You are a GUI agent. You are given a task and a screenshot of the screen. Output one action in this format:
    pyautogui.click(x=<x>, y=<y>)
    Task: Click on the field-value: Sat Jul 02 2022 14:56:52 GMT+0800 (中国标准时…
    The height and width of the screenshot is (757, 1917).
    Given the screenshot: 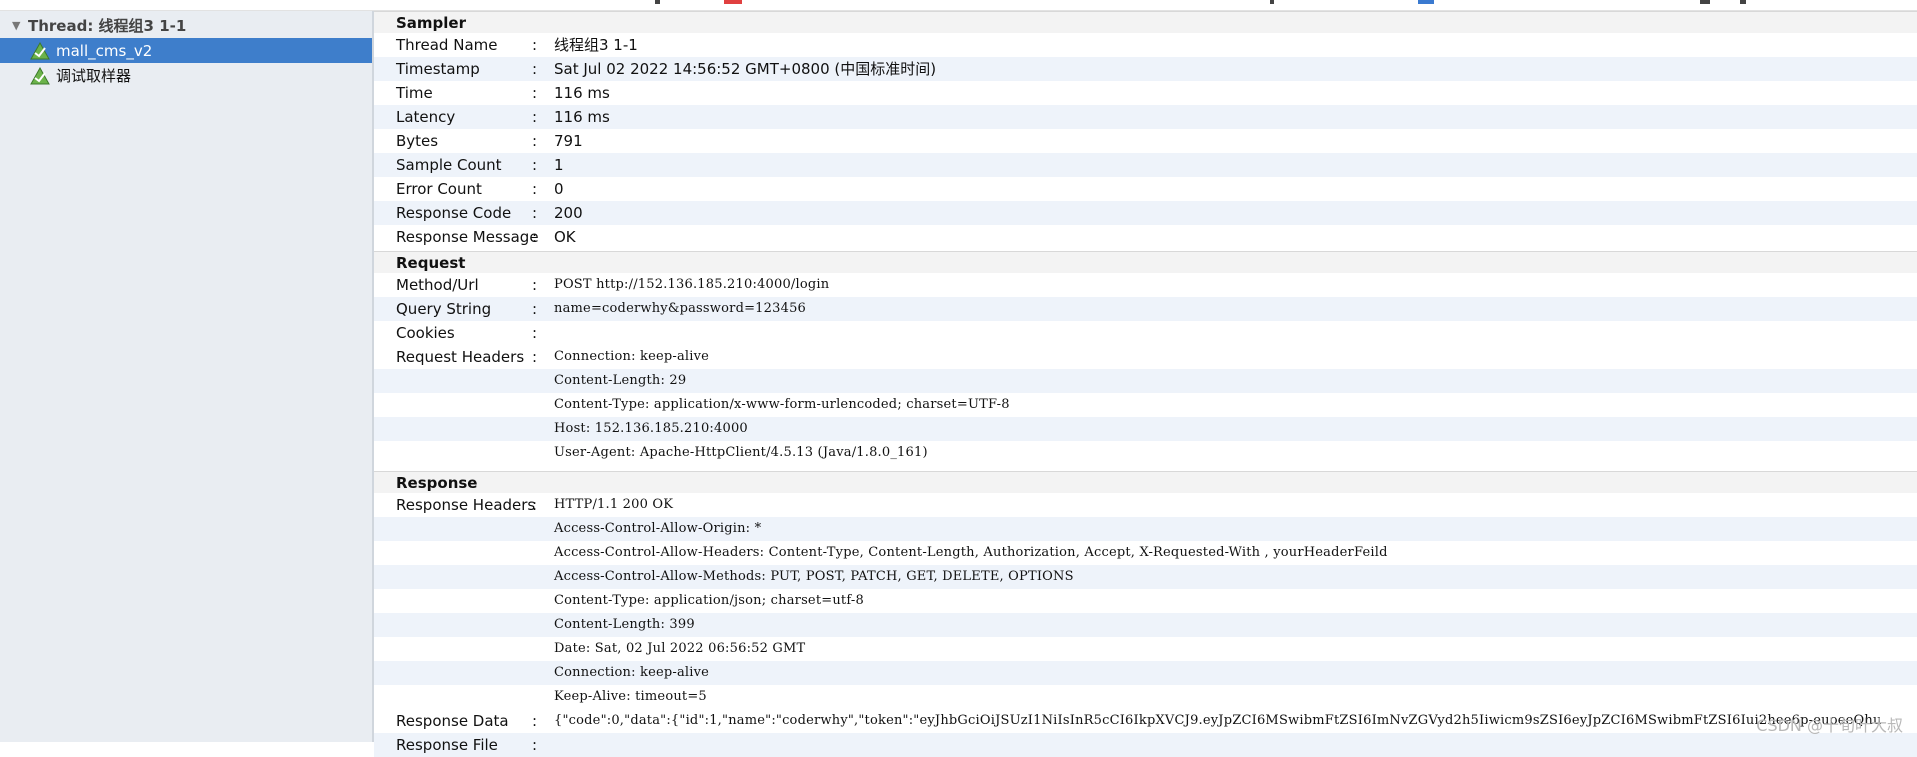 What is the action you would take?
    pyautogui.click(x=745, y=69)
    